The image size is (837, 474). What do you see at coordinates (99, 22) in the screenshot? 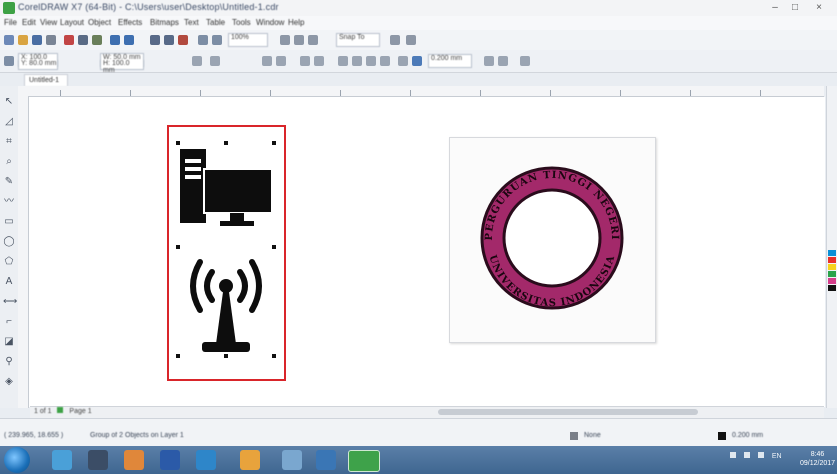
I see `menu-object: Object` at bounding box center [99, 22].